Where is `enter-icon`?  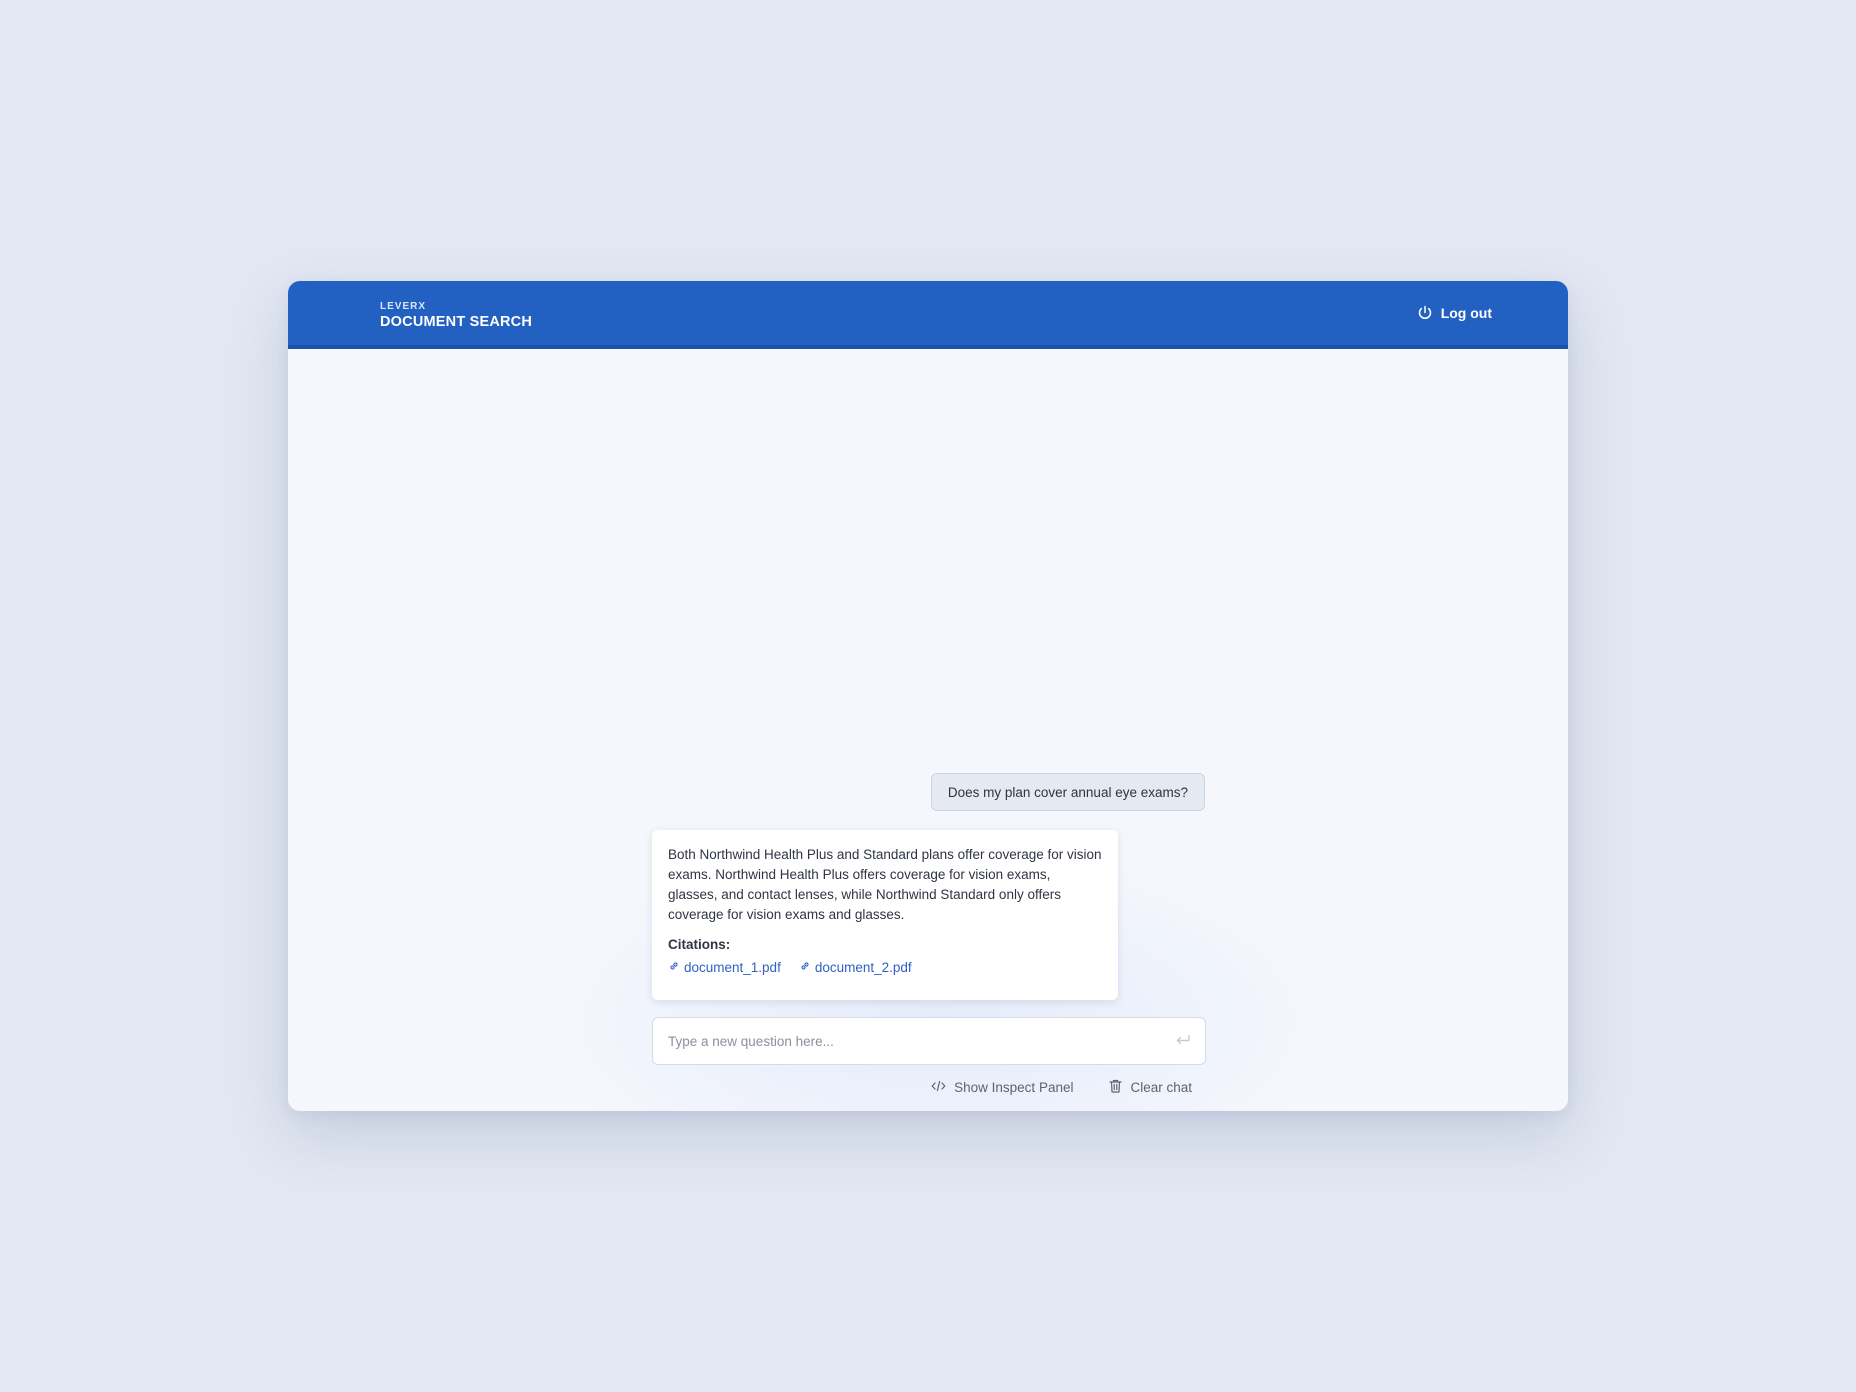
enter-icon is located at coordinates (1183, 1043).